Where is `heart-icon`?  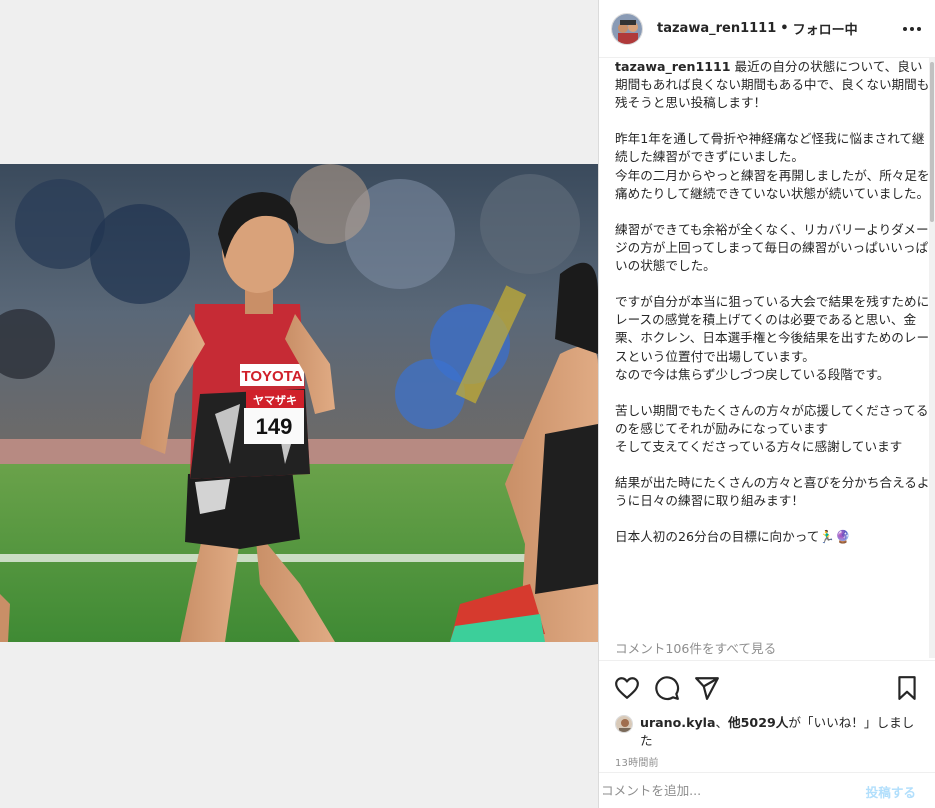
heart-icon is located at coordinates (627, 688).